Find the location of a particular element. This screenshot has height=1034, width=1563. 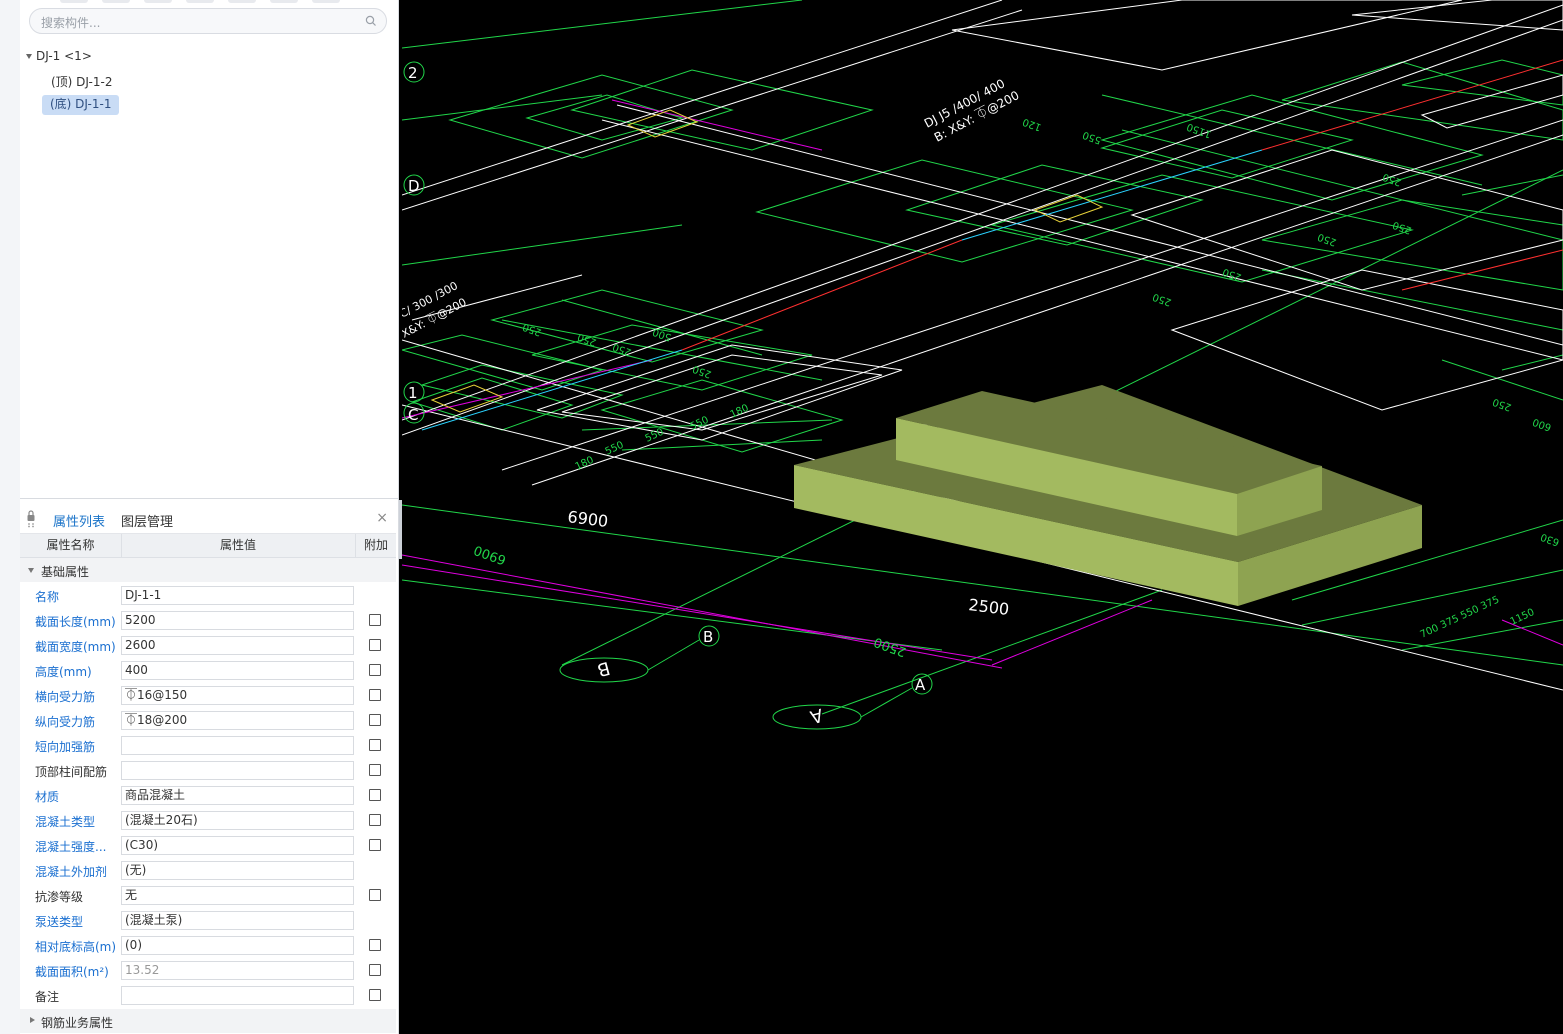

property-row: 截面面积(m²) 13.52 is located at coordinates (208, 970).